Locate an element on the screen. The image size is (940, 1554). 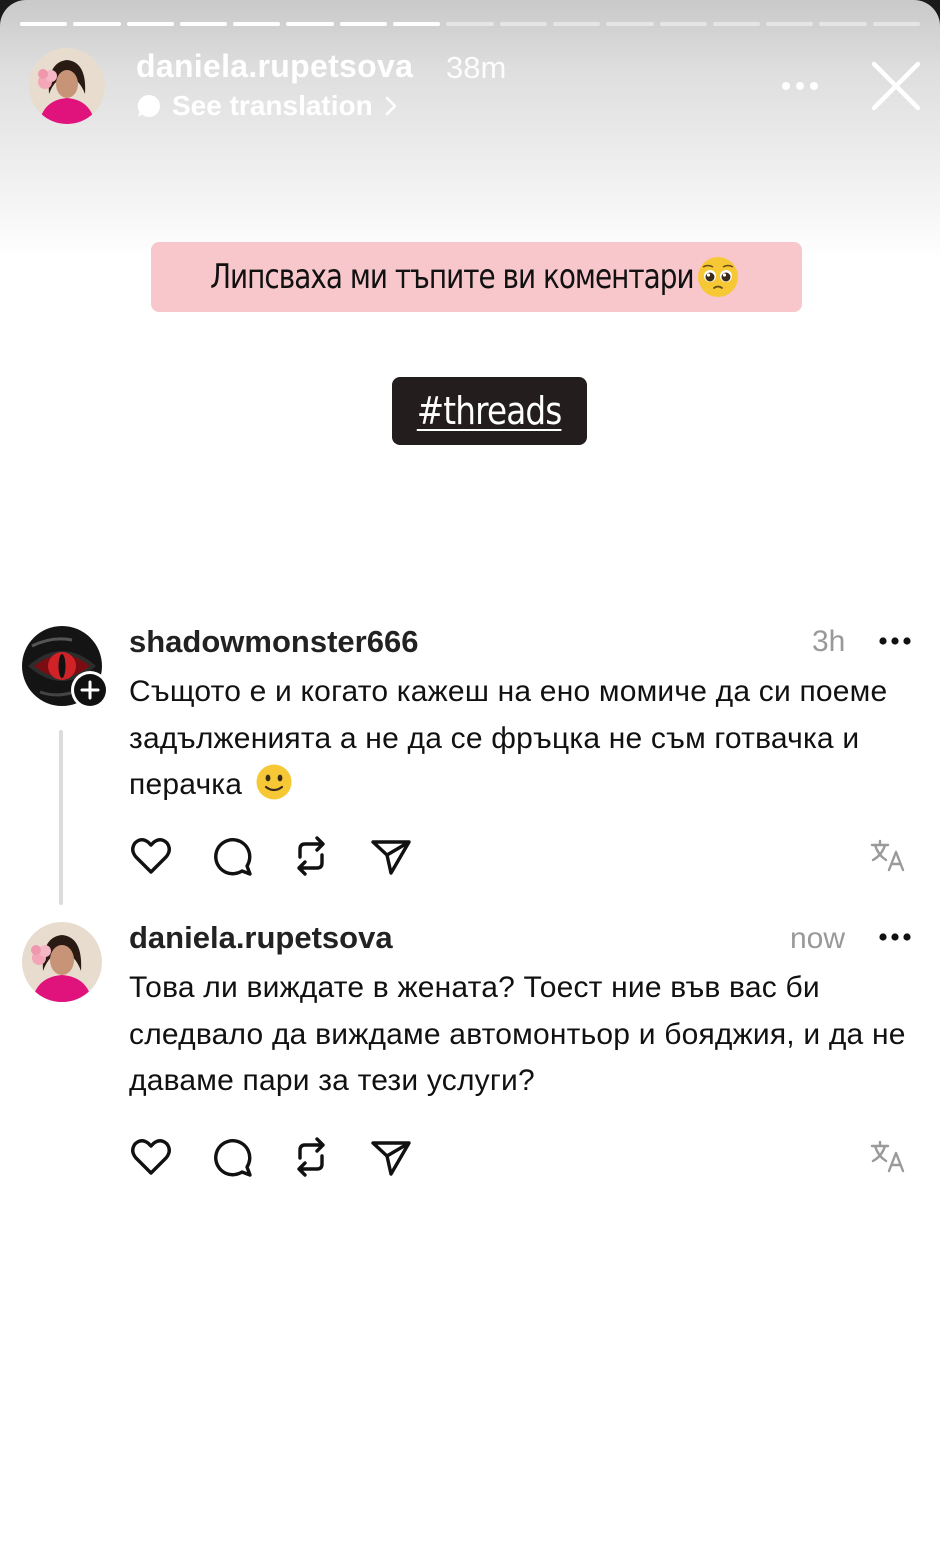
hashtag-text: #threads is located at coordinates (490, 411).